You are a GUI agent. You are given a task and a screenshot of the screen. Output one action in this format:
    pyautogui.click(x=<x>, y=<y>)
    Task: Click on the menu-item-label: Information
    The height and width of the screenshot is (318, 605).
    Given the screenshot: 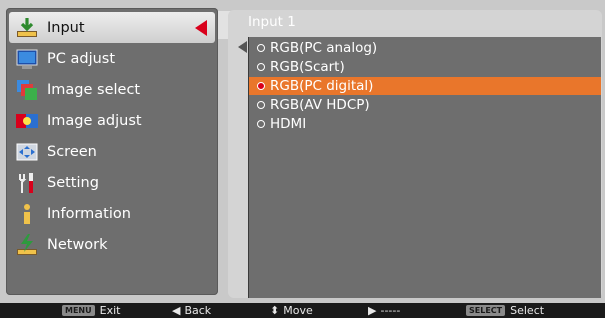 What is the action you would take?
    pyautogui.click(x=89, y=213)
    